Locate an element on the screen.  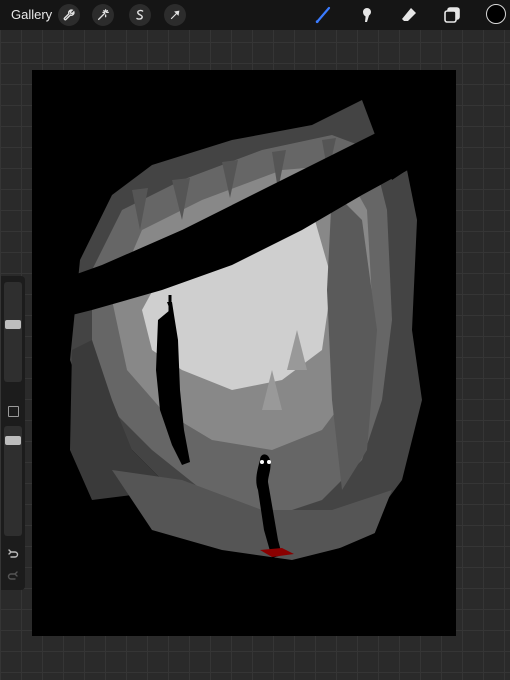
opacity-thumb is located at coordinates (13, 440).